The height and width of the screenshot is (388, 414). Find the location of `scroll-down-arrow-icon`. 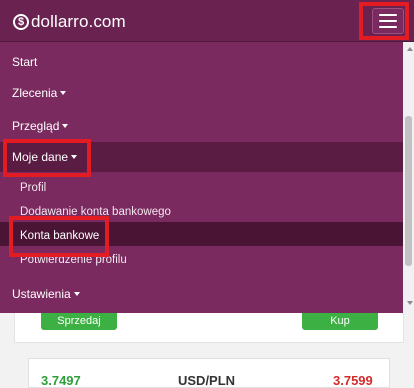

scroll-down-arrow-icon is located at coordinates (410, 303).